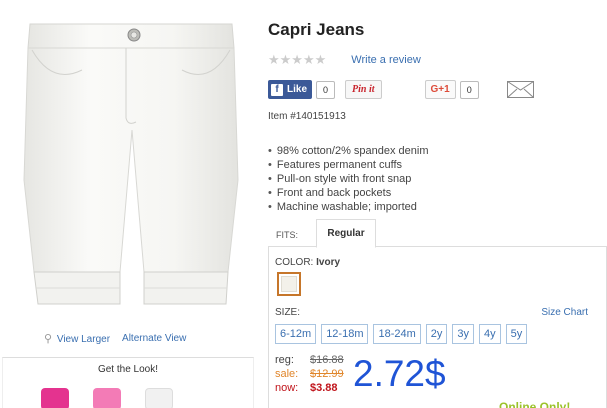 This screenshot has height=408, width=607. Describe the element at coordinates (345, 334) in the screenshot. I see `size-option-12-18m: 12-18m` at that location.